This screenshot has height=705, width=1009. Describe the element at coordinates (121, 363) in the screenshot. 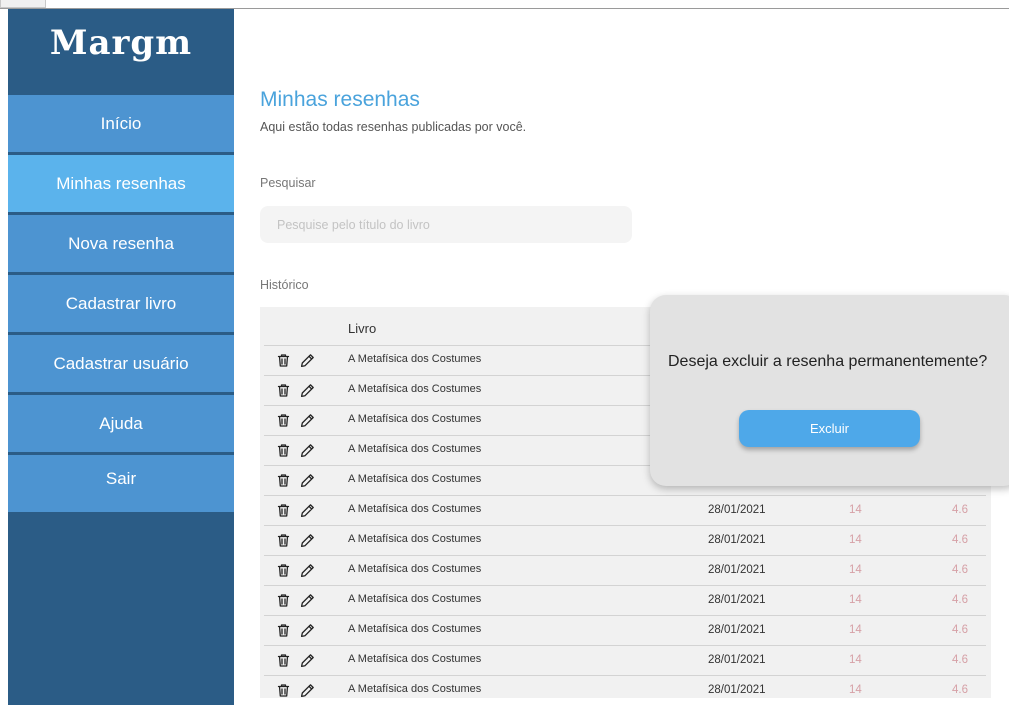

I see `sidebar-item-cadastrar-usuario: Cadastrar usuário` at that location.